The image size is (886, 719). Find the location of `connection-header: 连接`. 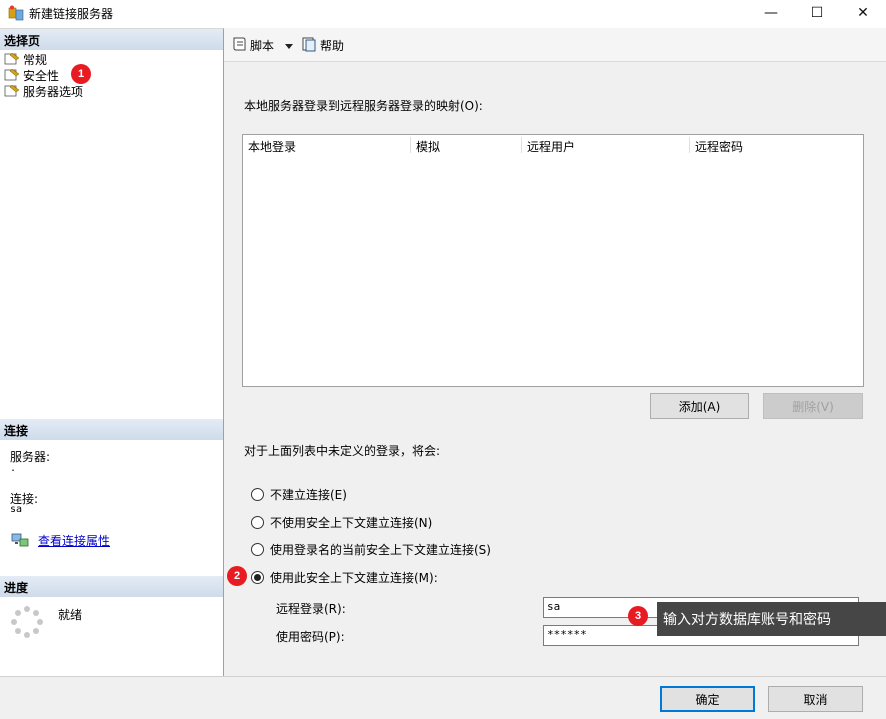

connection-header: 连接 is located at coordinates (111, 429).